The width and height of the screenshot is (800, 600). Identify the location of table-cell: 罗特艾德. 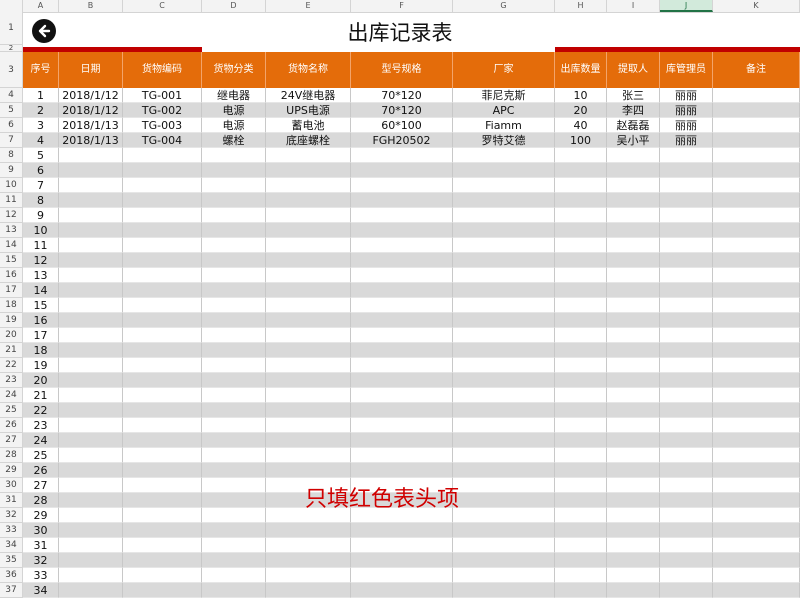
(504, 140).